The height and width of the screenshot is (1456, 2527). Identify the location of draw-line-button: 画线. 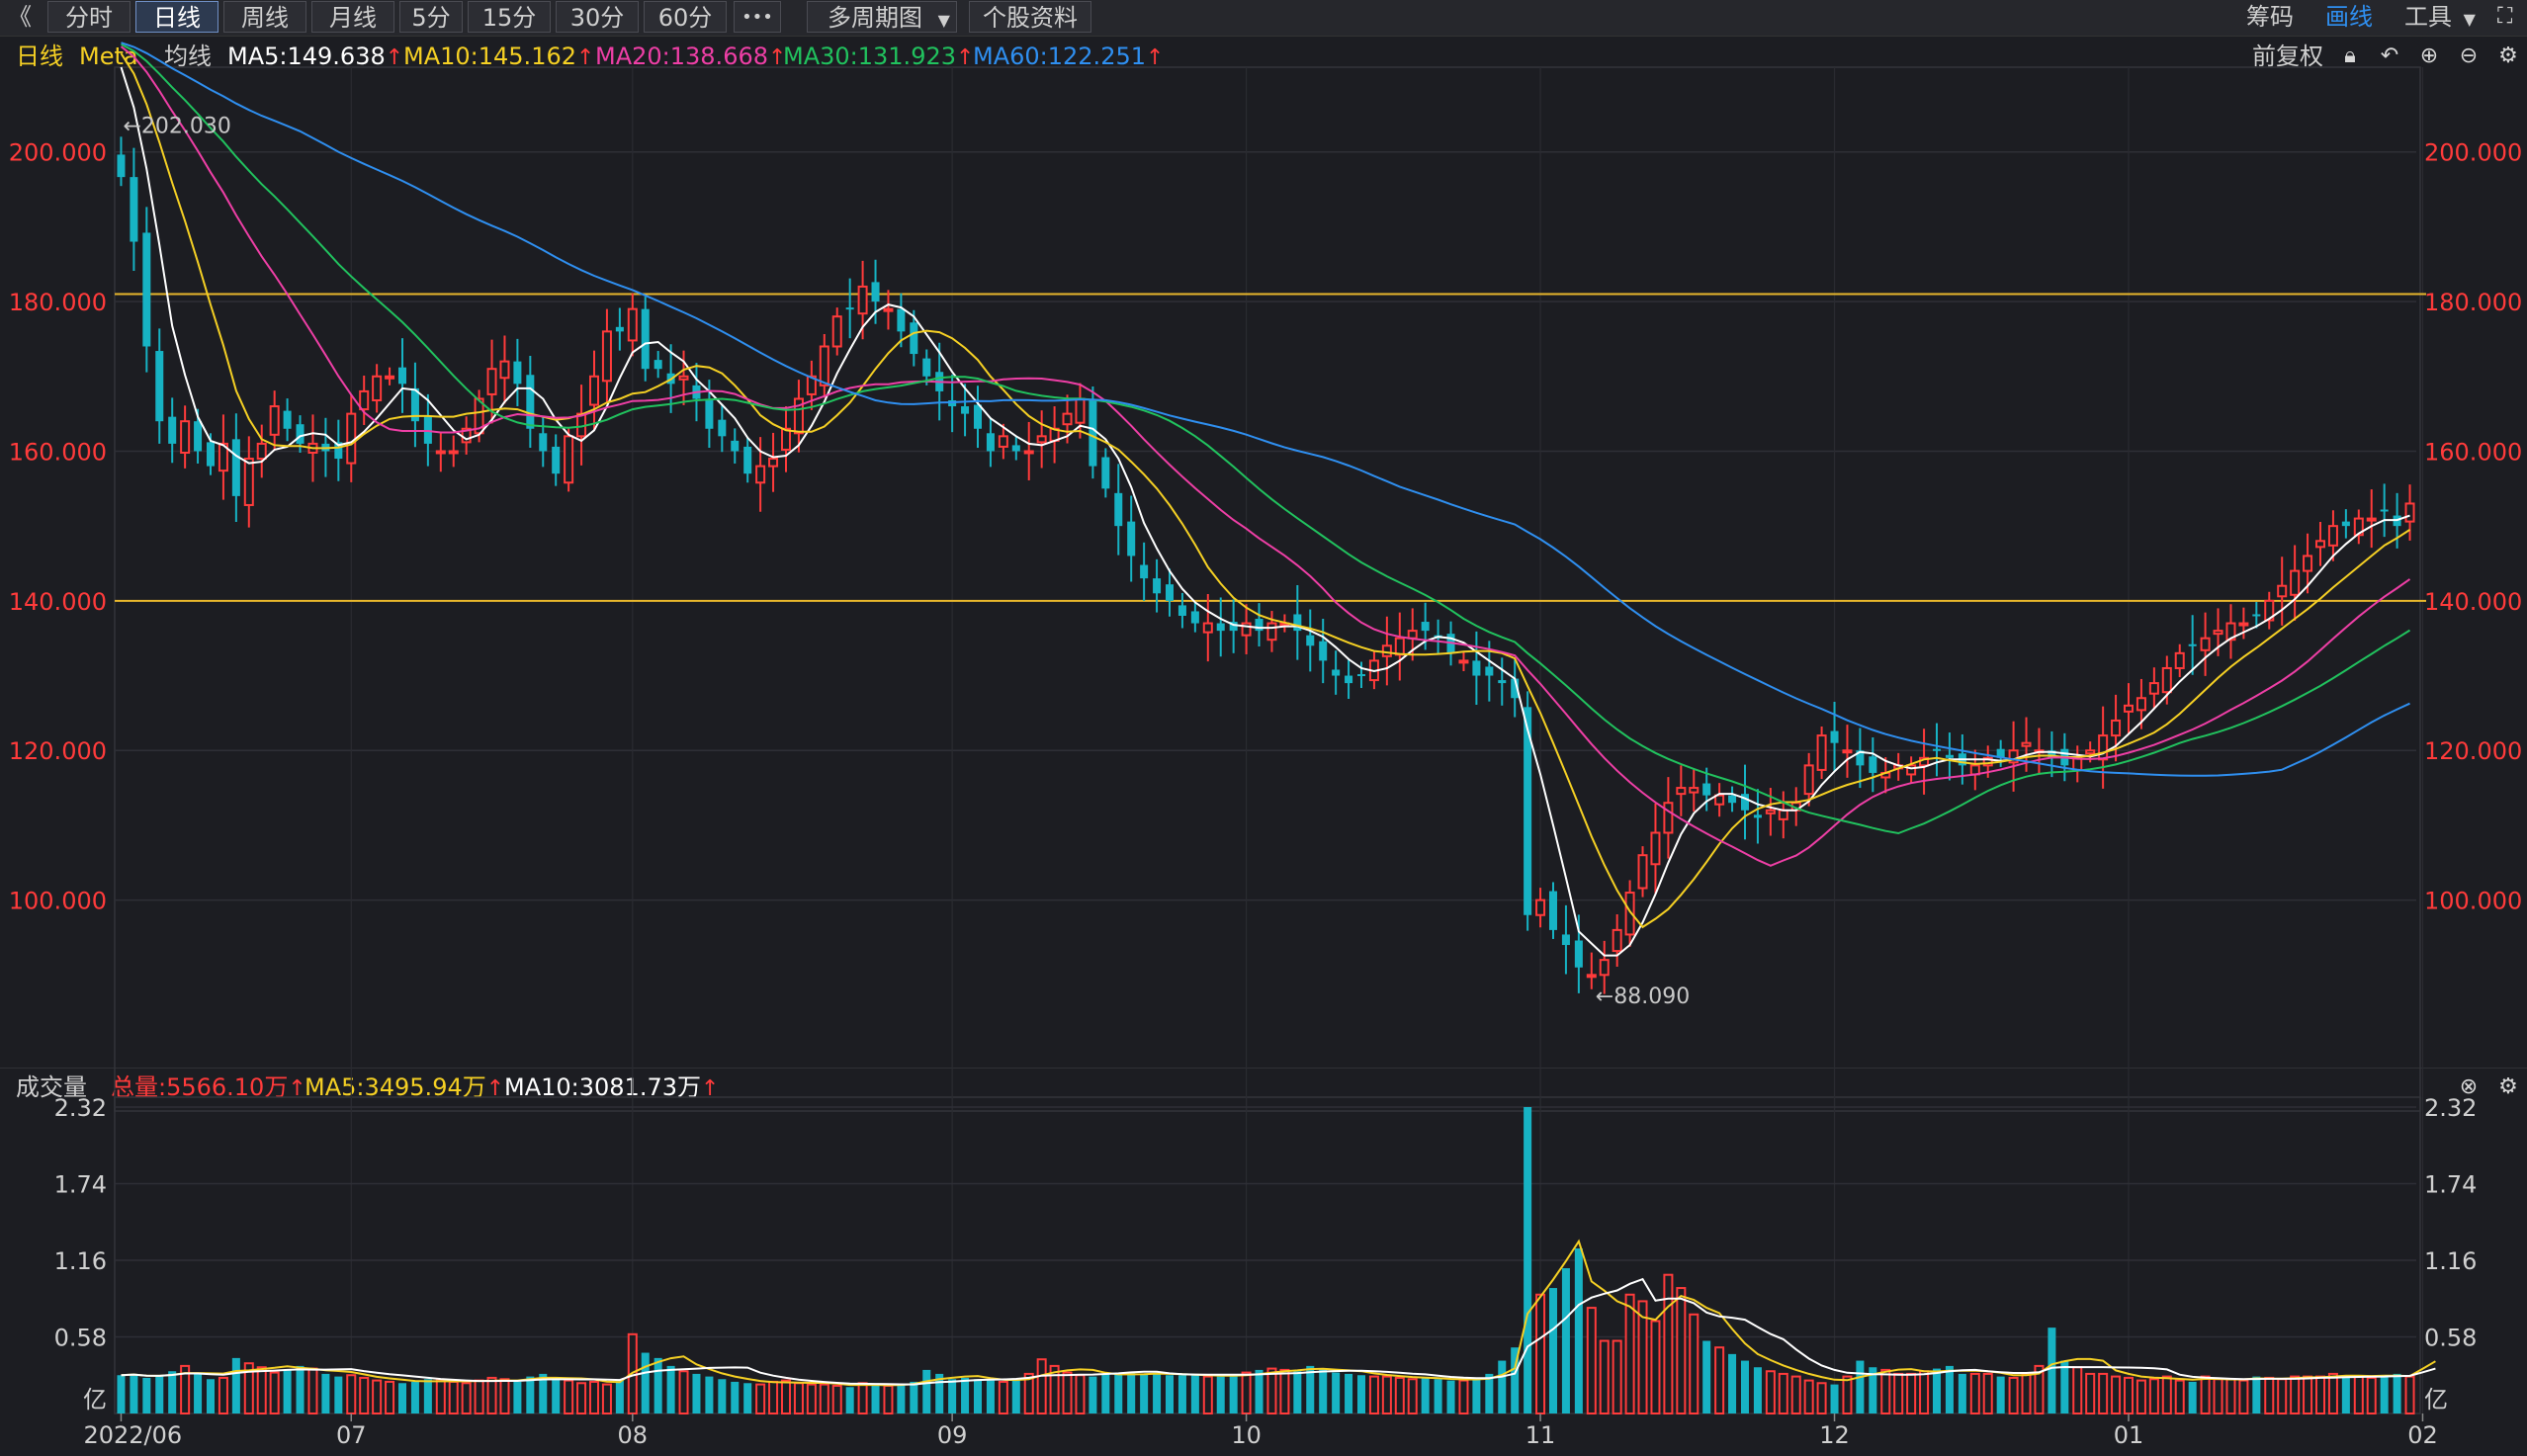
(2349, 17).